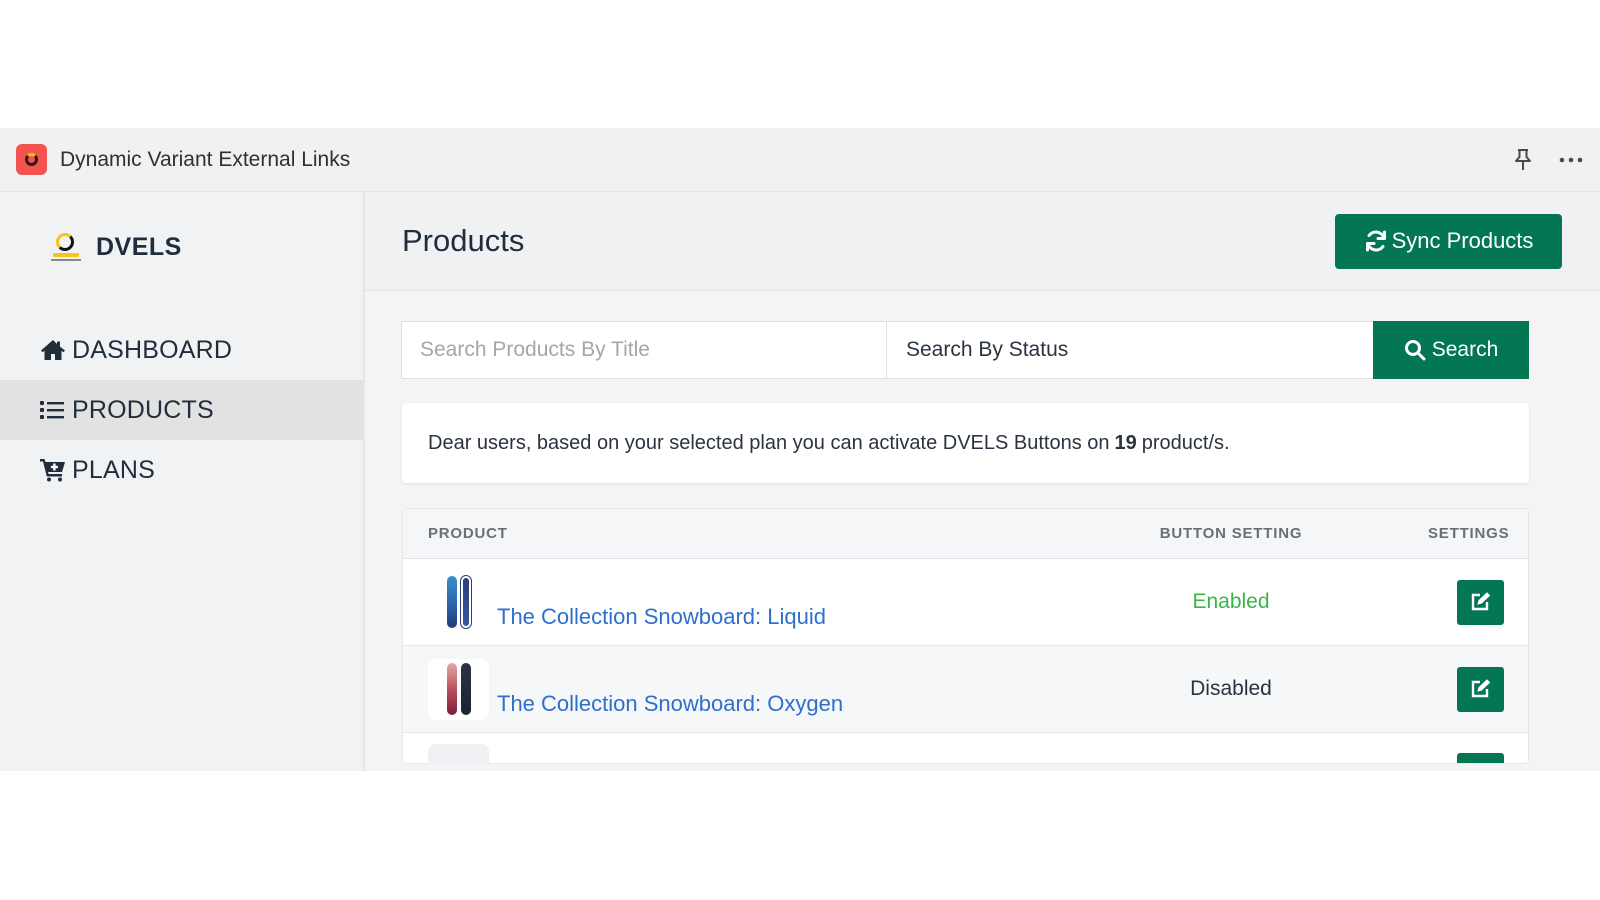  I want to click on search-button: Search, so click(1451, 350).